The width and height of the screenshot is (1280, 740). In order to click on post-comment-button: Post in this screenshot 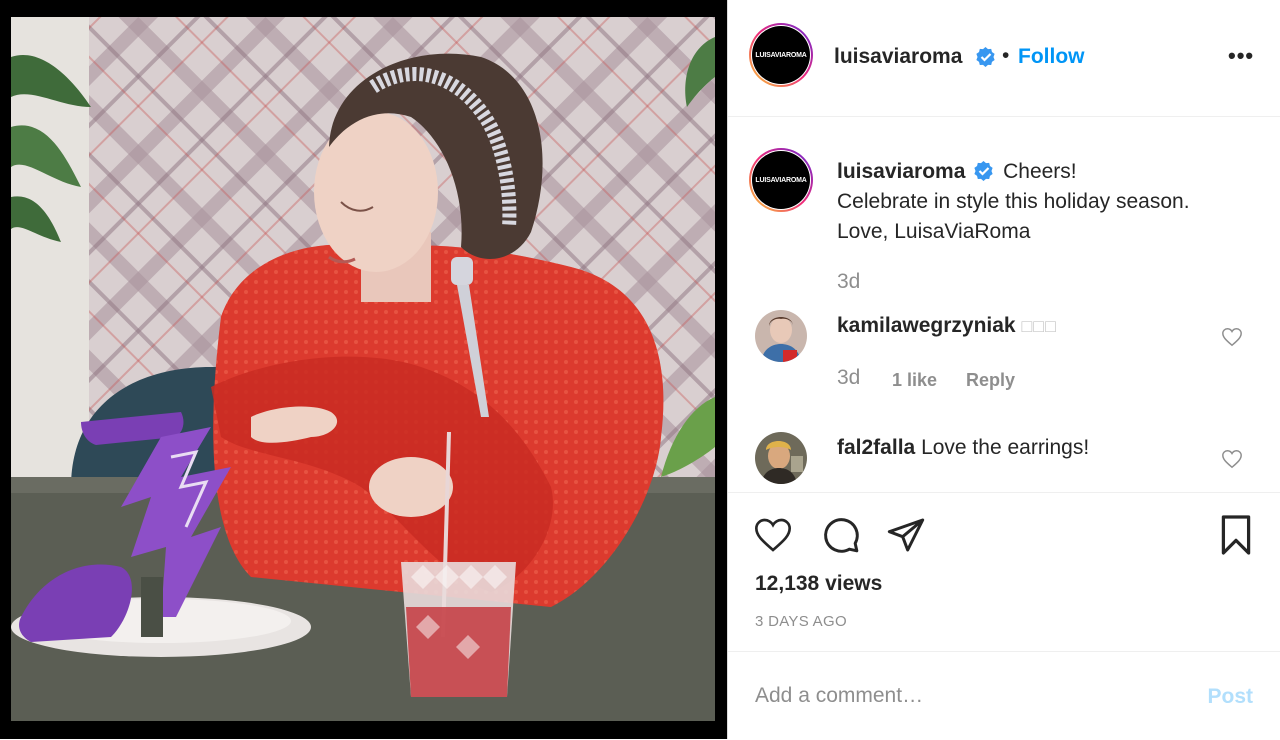, I will do `click(1230, 697)`.